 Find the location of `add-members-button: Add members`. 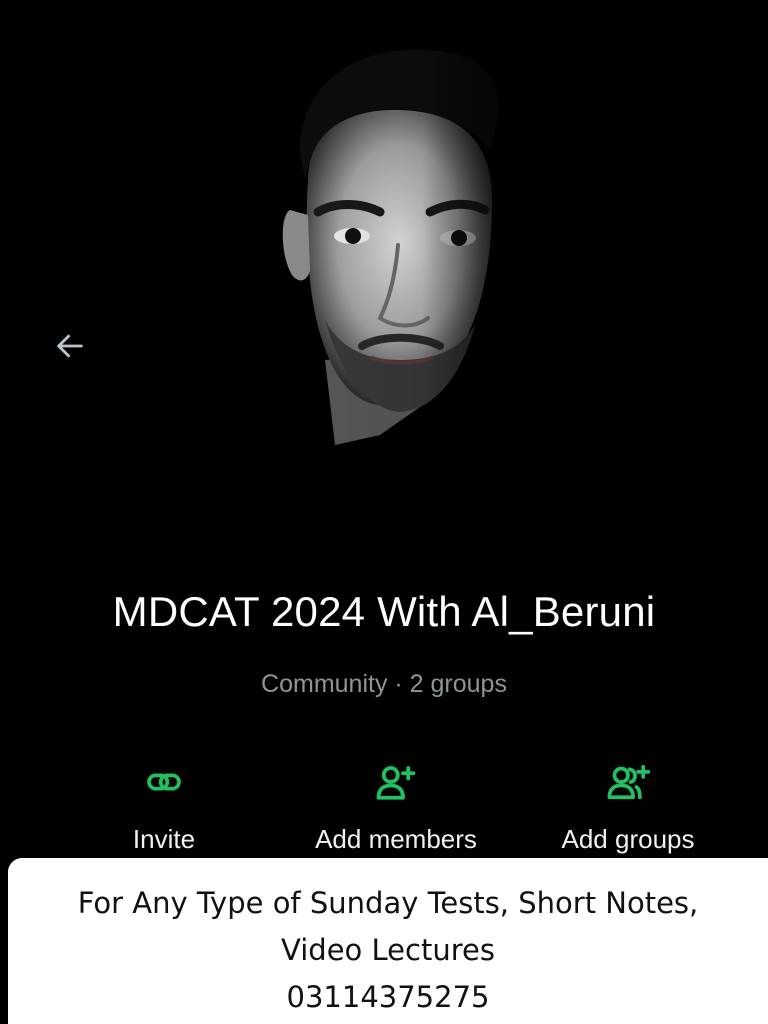

add-members-button: Add members is located at coordinates (396, 810).